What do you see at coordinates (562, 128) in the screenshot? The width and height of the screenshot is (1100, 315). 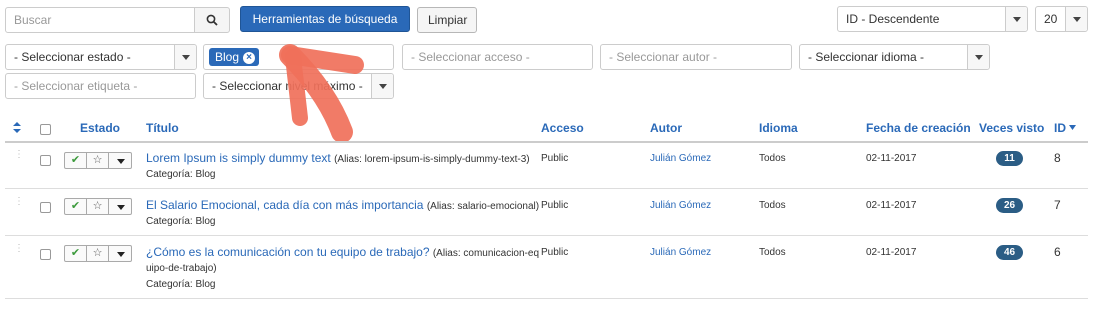 I see `column-header-access: Acceso` at bounding box center [562, 128].